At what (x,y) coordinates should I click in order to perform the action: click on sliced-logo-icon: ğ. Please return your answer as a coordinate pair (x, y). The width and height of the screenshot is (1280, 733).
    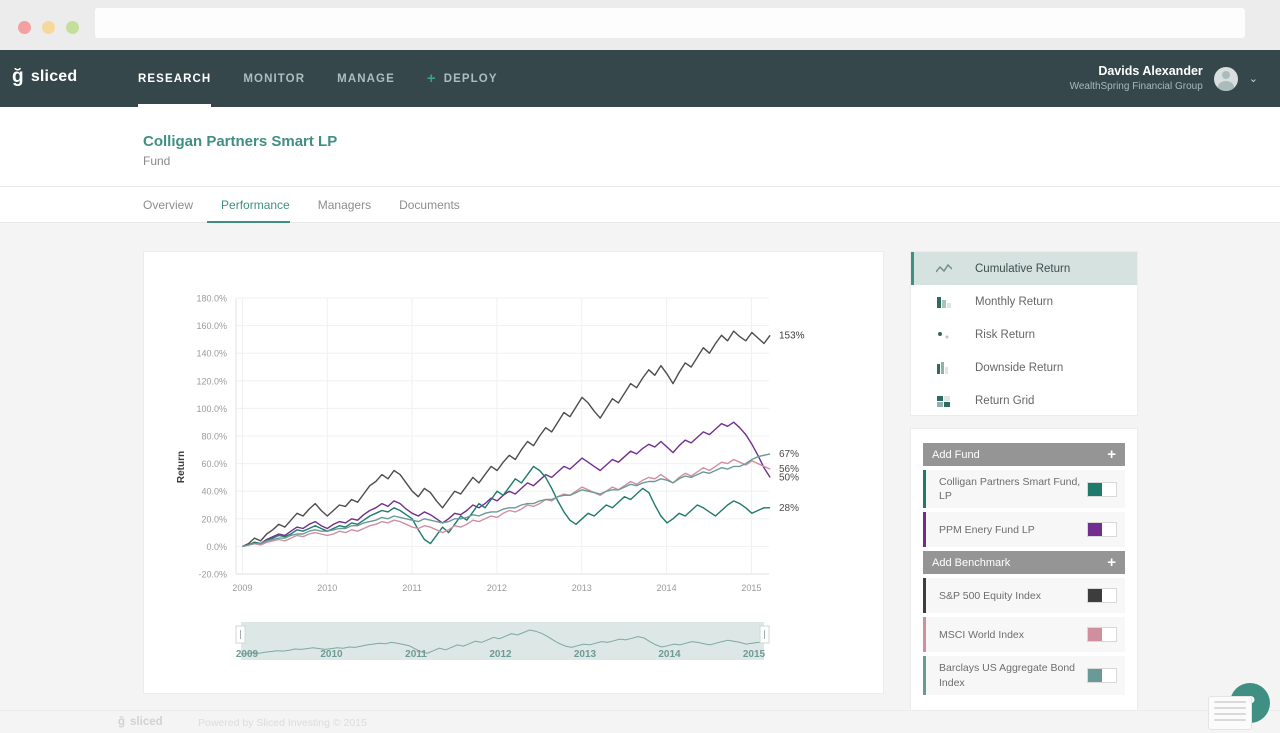
    Looking at the image, I should click on (18, 76).